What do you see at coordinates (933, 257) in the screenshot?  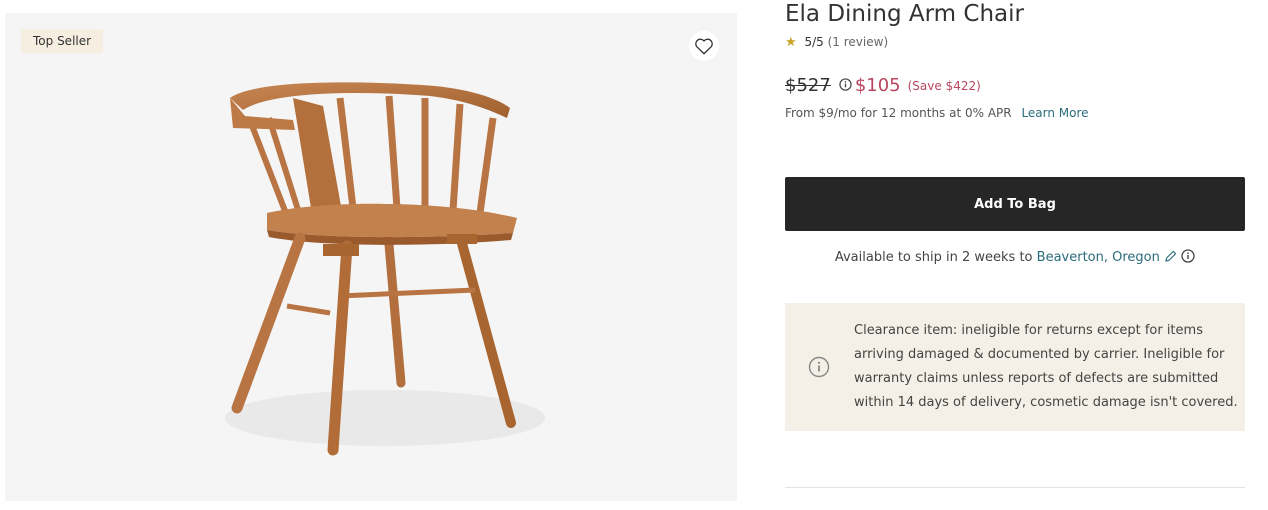 I see `shipping-text: Available to ship in 2 weeks to` at bounding box center [933, 257].